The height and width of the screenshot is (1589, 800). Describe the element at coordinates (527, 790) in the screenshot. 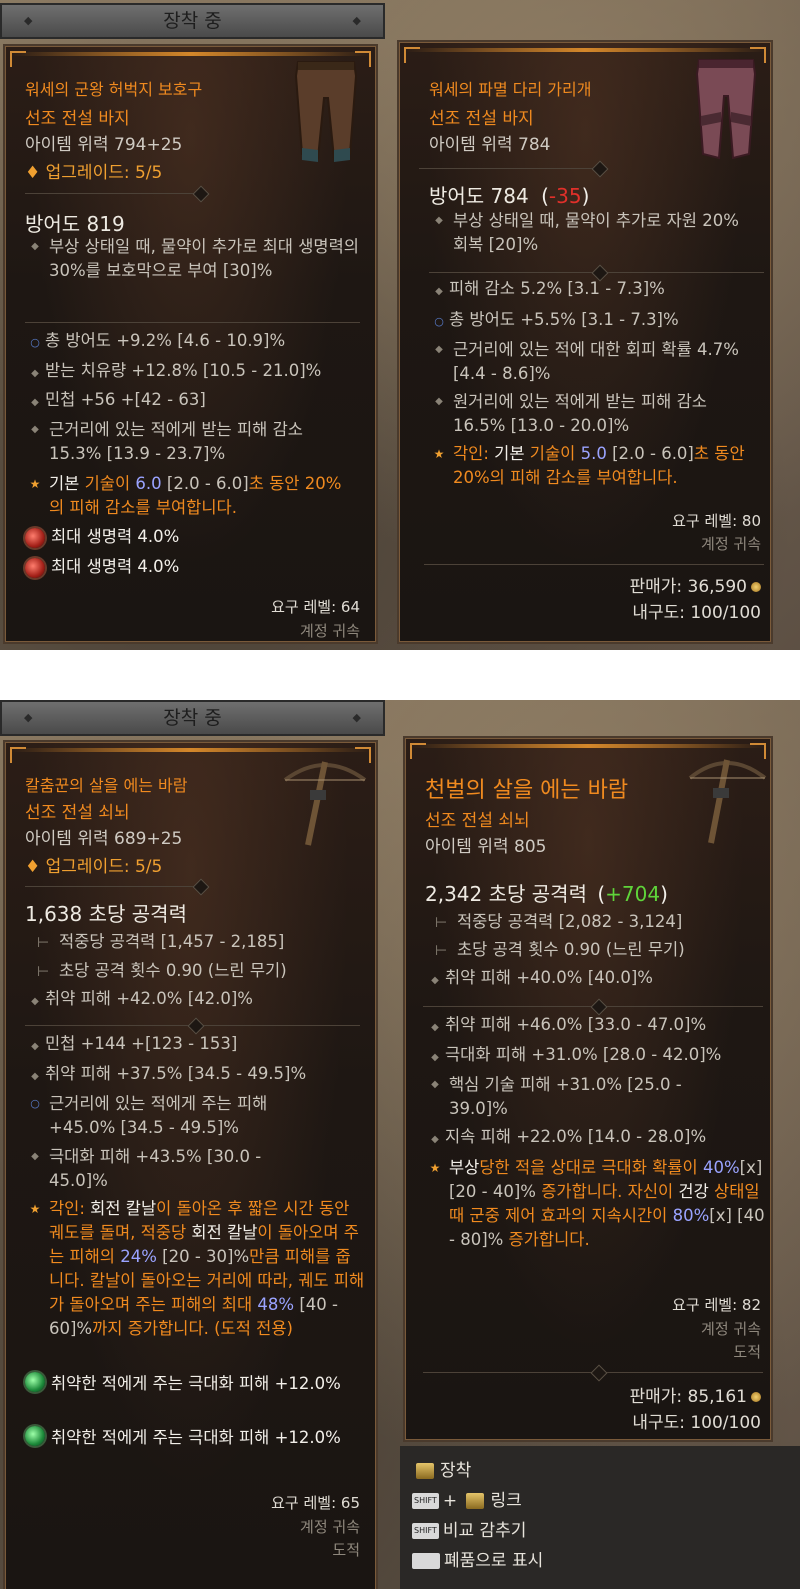

I see `item-name: 천벌의 살을 에는 바람` at that location.